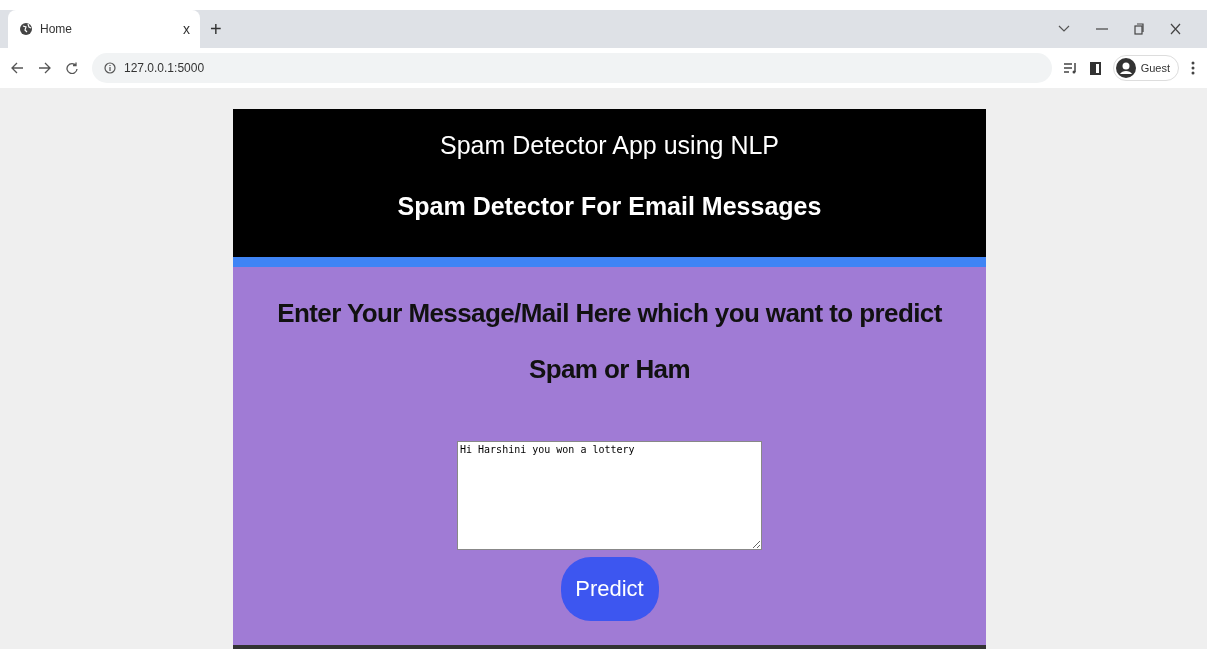 This screenshot has width=1207, height=649. I want to click on back-arrow-icon, so click(17, 68).